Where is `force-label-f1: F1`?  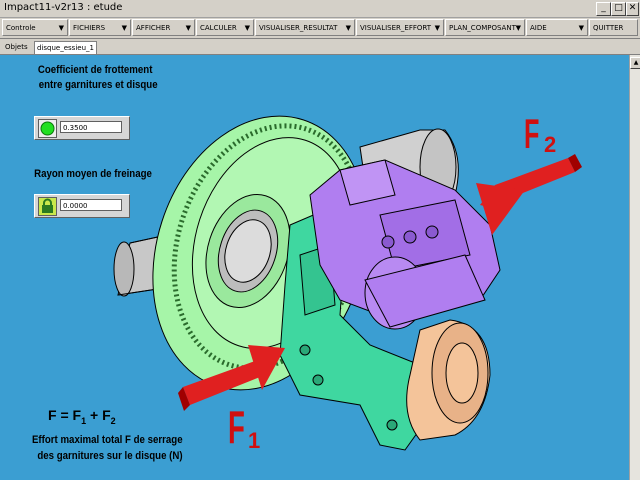
force-label-f1: F1 is located at coordinates (244, 427).